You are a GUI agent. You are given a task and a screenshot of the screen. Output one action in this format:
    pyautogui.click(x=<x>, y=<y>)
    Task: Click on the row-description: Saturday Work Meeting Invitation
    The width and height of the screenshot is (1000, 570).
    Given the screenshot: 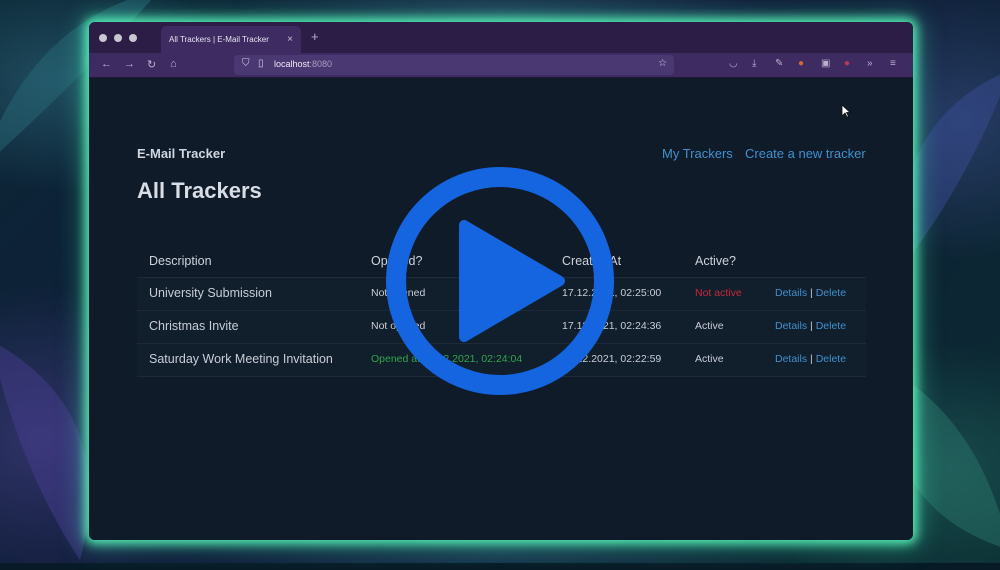 What is the action you would take?
    pyautogui.click(x=241, y=359)
    